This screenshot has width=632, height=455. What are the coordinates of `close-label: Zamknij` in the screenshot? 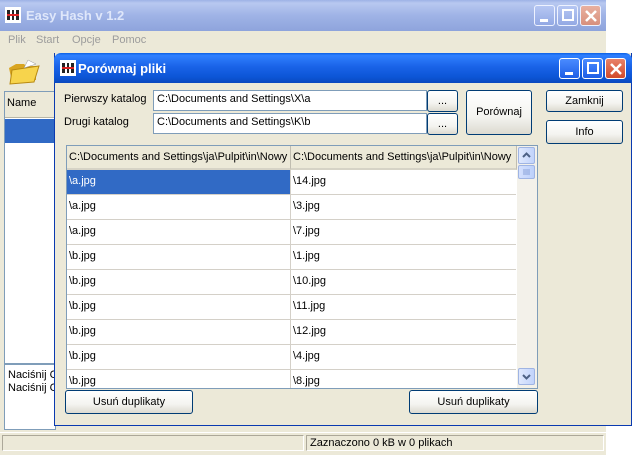 It's located at (584, 101).